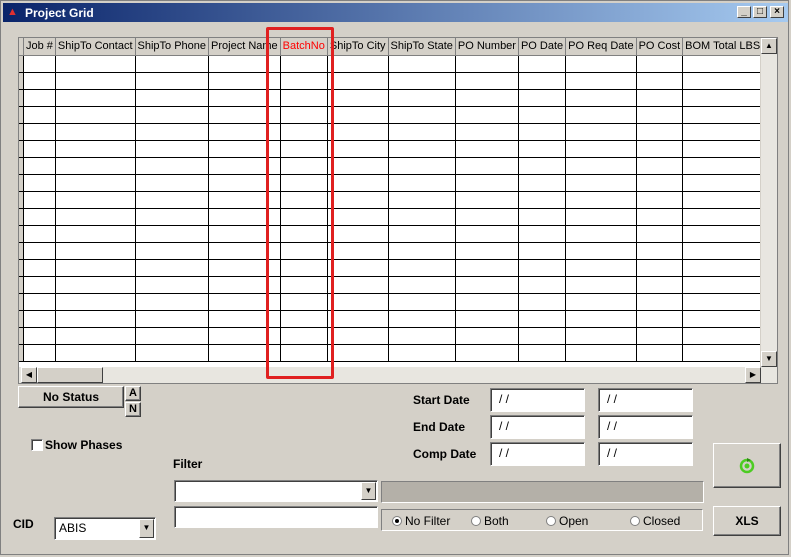 This screenshot has width=791, height=557. I want to click on show-phases-checkbox, so click(37, 445).